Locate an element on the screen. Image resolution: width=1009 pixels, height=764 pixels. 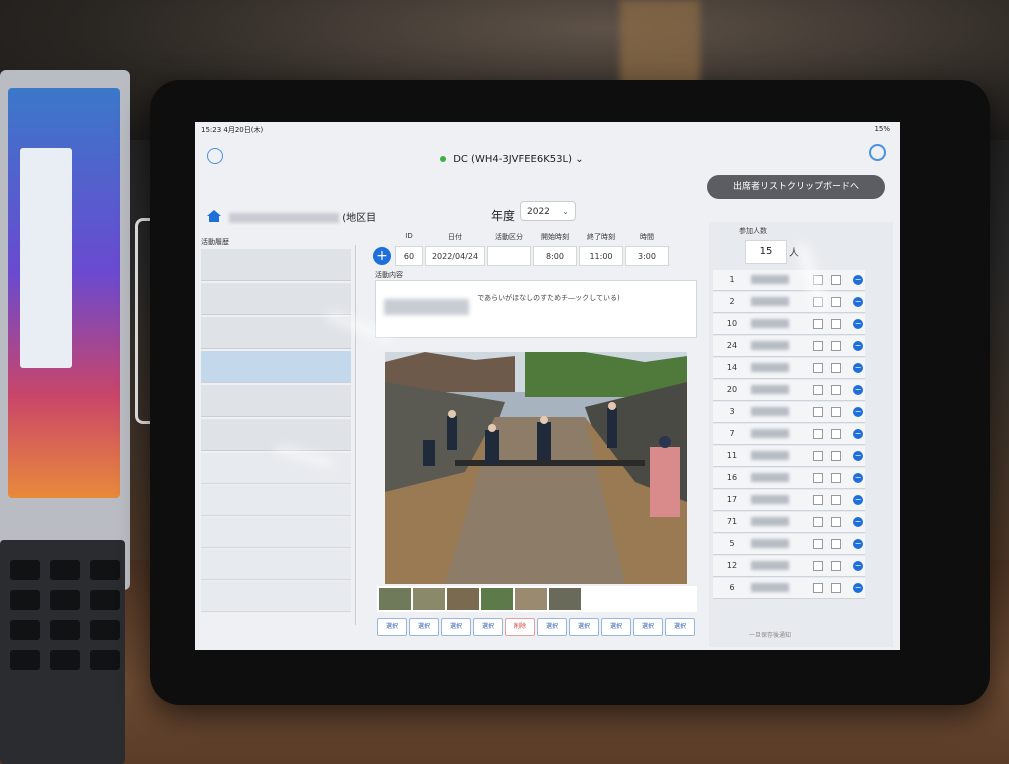
participant-row: 6− is located at coordinates (789, 588).